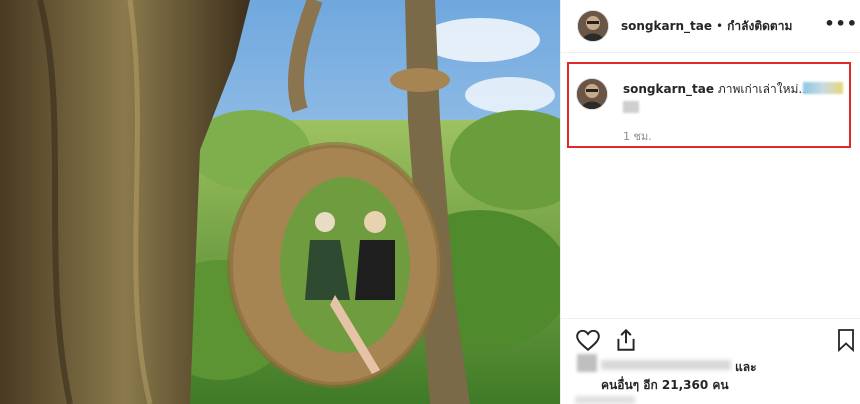  What do you see at coordinates (665, 385) in the screenshot?
I see `likes-count: คนอื่นๆ อีก 21,360 คน` at bounding box center [665, 385].